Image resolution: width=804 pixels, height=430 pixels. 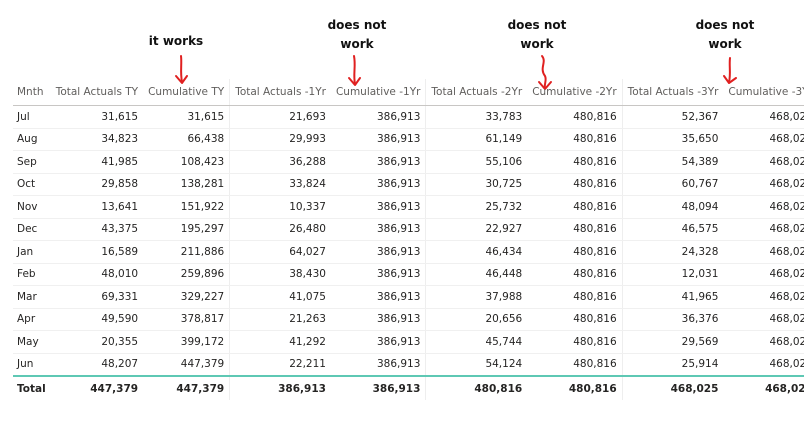 I want to click on month-cell: Apr, so click(x=32, y=319).